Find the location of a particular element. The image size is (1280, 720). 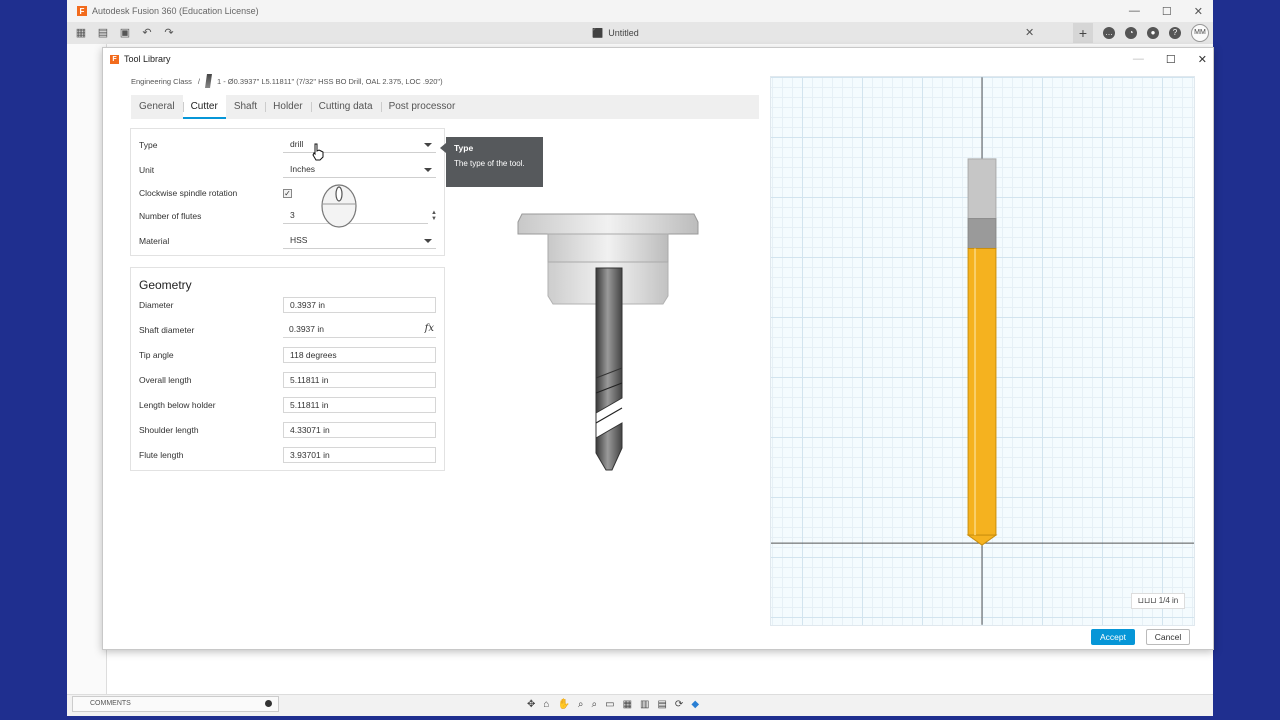

viewports-icon: ▥ is located at coordinates (644, 704).